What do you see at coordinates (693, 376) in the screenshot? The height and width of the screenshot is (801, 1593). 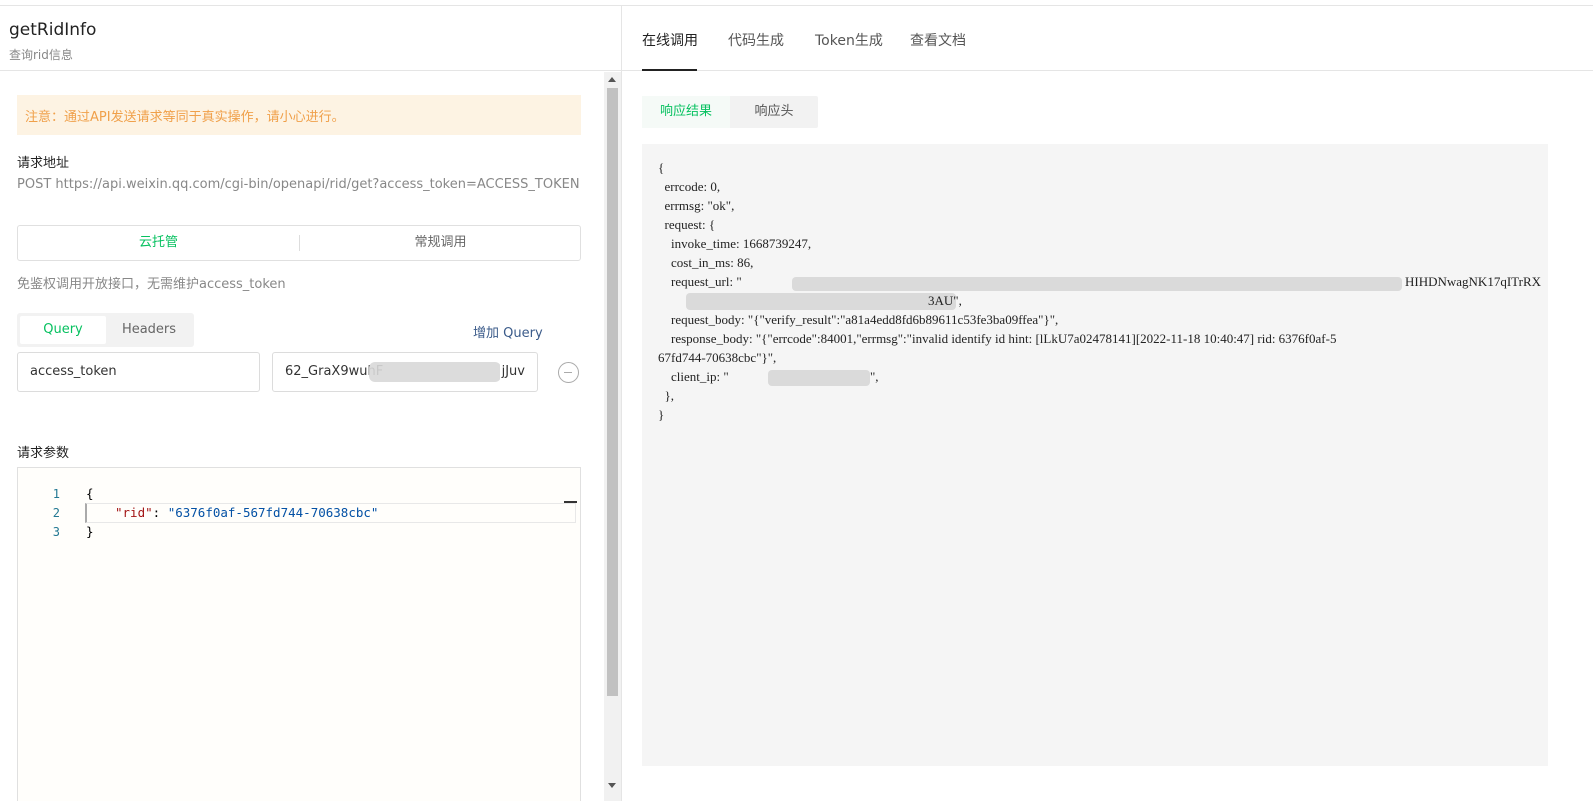 I see `response-line: client_ip: "` at bounding box center [693, 376].